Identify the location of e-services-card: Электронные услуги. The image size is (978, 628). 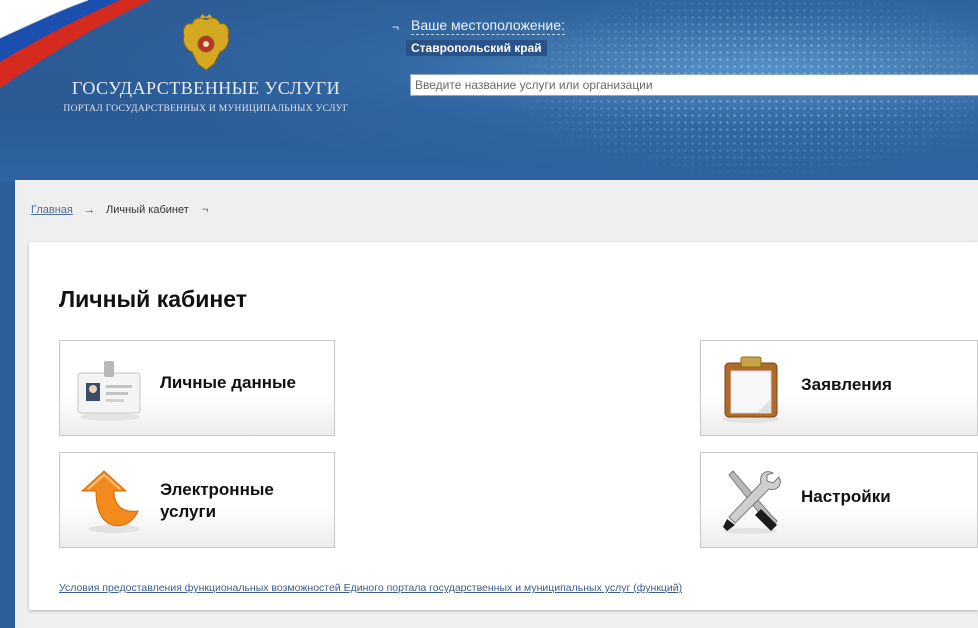
(197, 500).